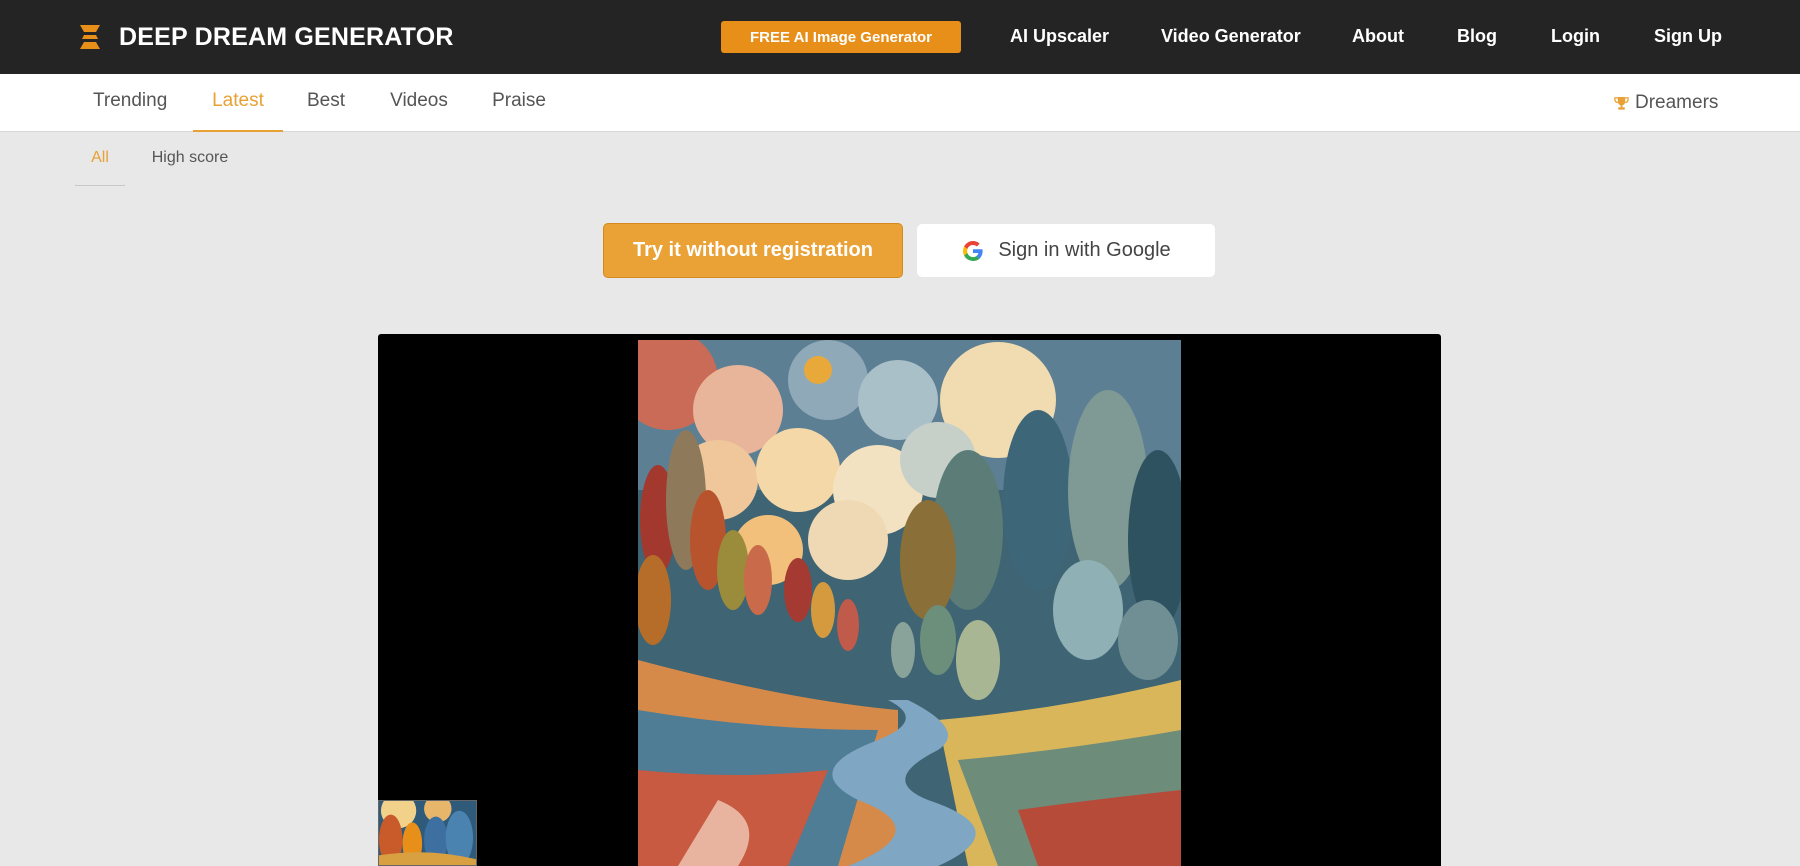  Describe the element at coordinates (753, 250) in the screenshot. I see `try-without-registration-button: Try it without registration` at that location.